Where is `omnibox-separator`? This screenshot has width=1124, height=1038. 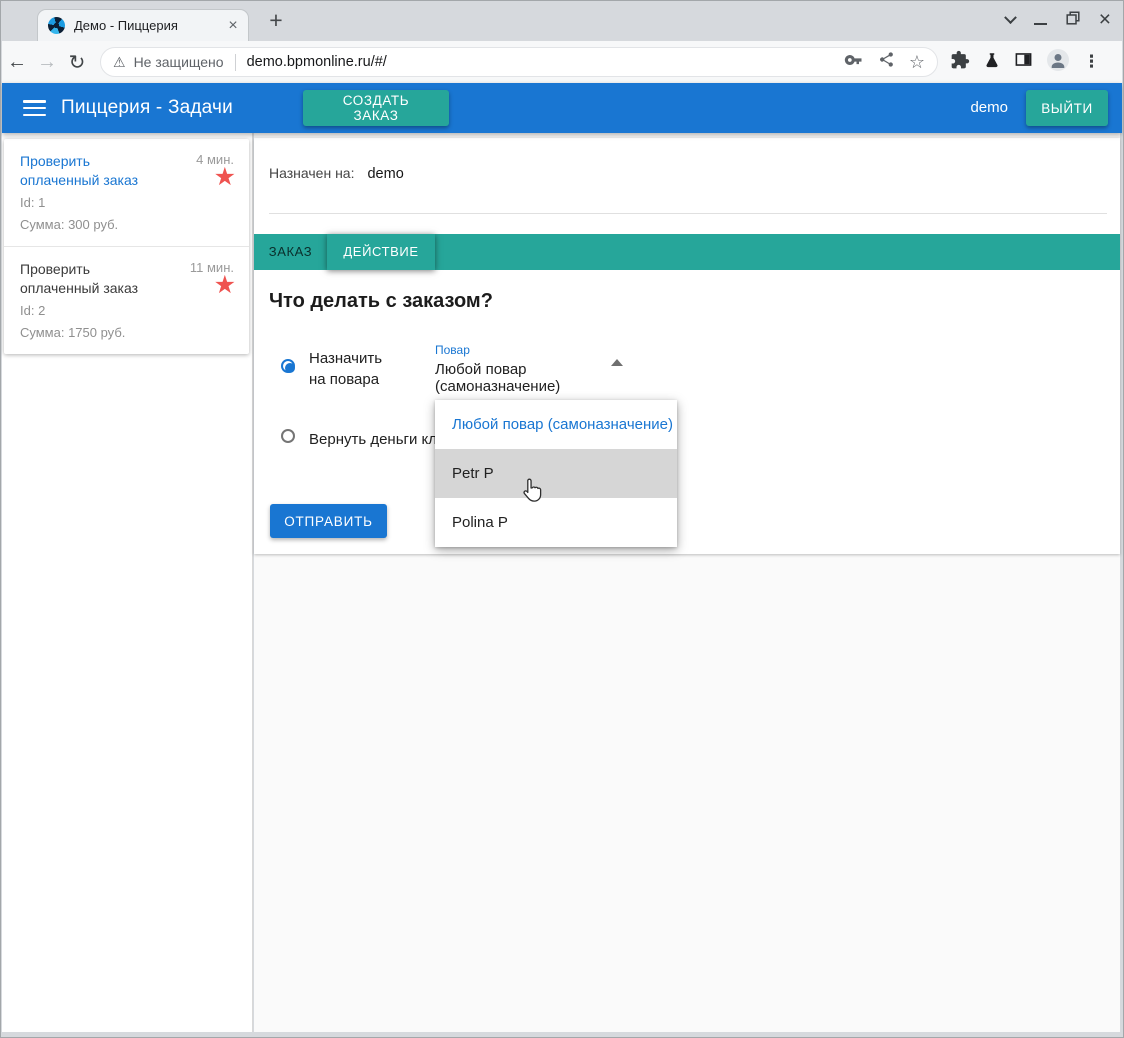 omnibox-separator is located at coordinates (235, 62).